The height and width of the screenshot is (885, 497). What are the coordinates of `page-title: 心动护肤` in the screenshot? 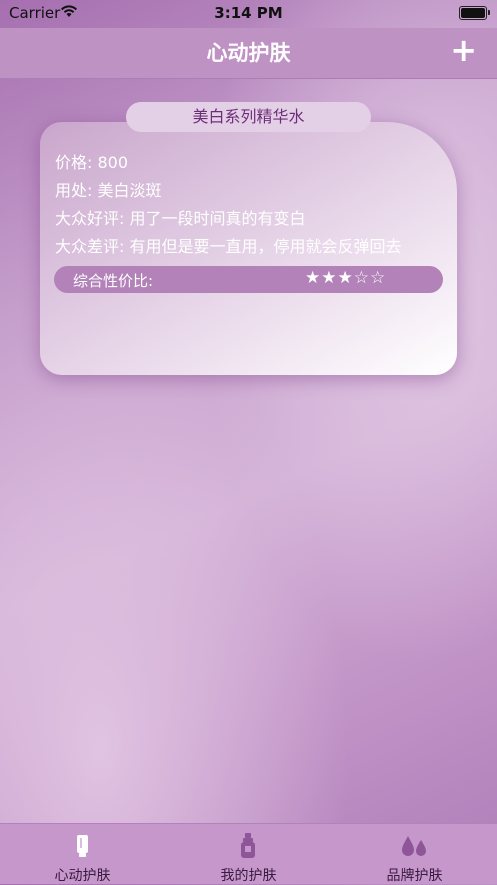 It's located at (248, 53).